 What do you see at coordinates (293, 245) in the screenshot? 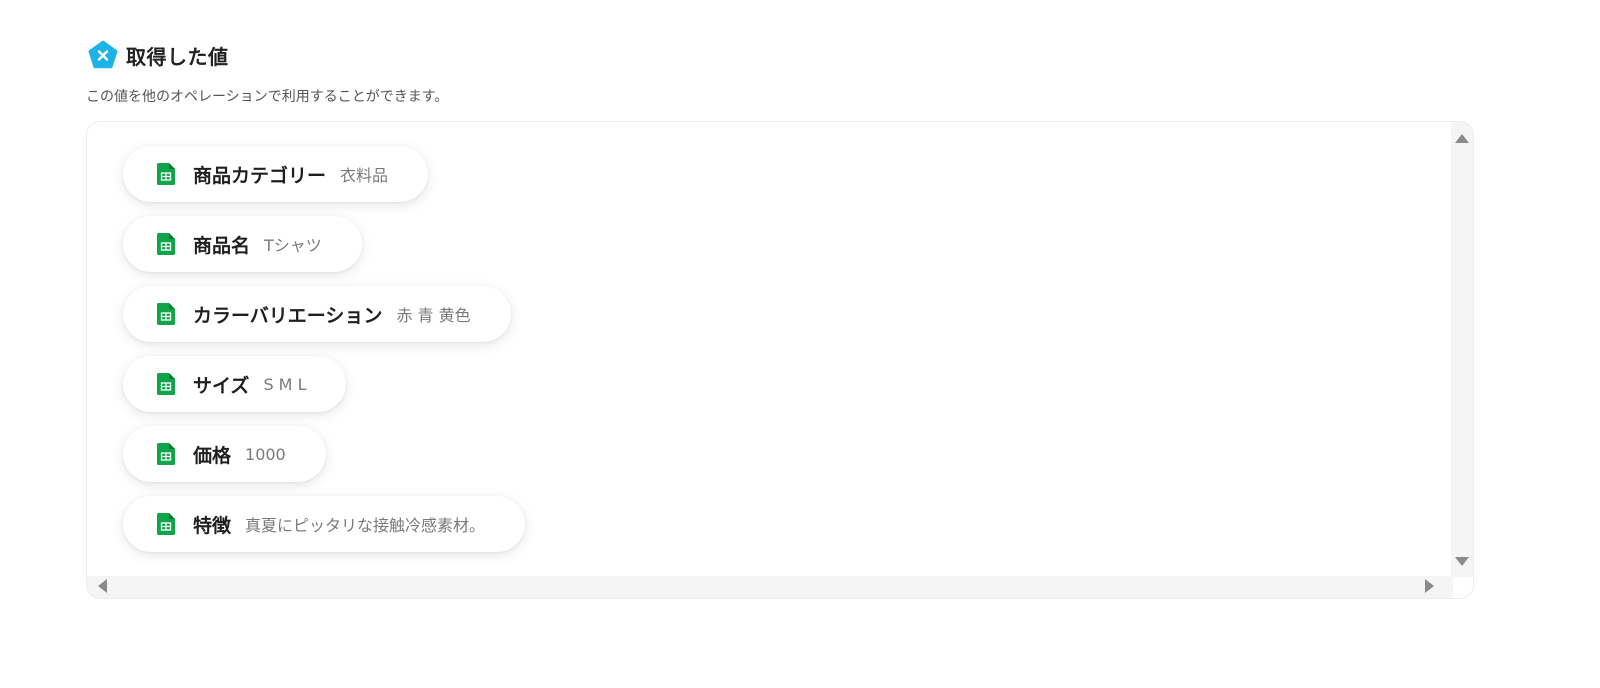
I see `value-text: Tシャツ` at bounding box center [293, 245].